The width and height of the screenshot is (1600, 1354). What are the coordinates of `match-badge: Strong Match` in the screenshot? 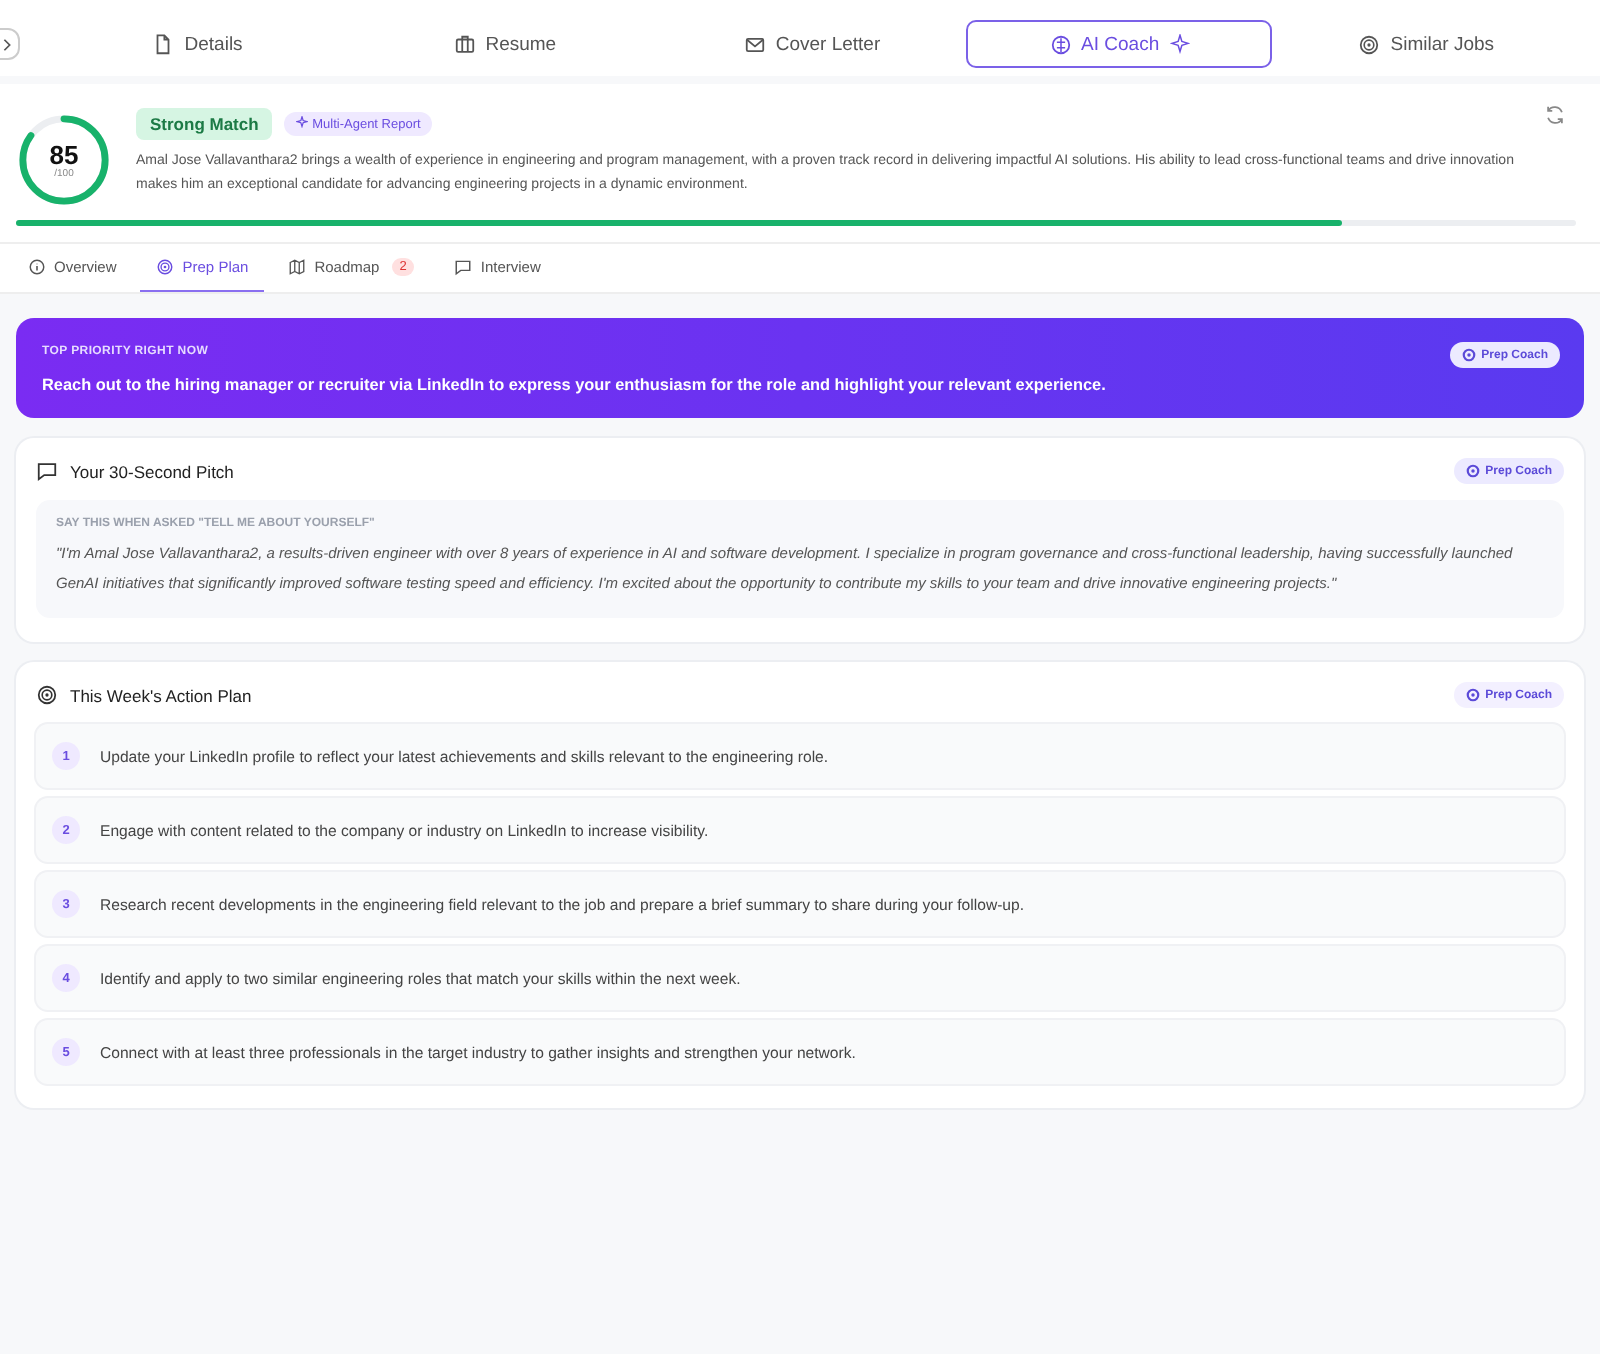 It's located at (204, 124).